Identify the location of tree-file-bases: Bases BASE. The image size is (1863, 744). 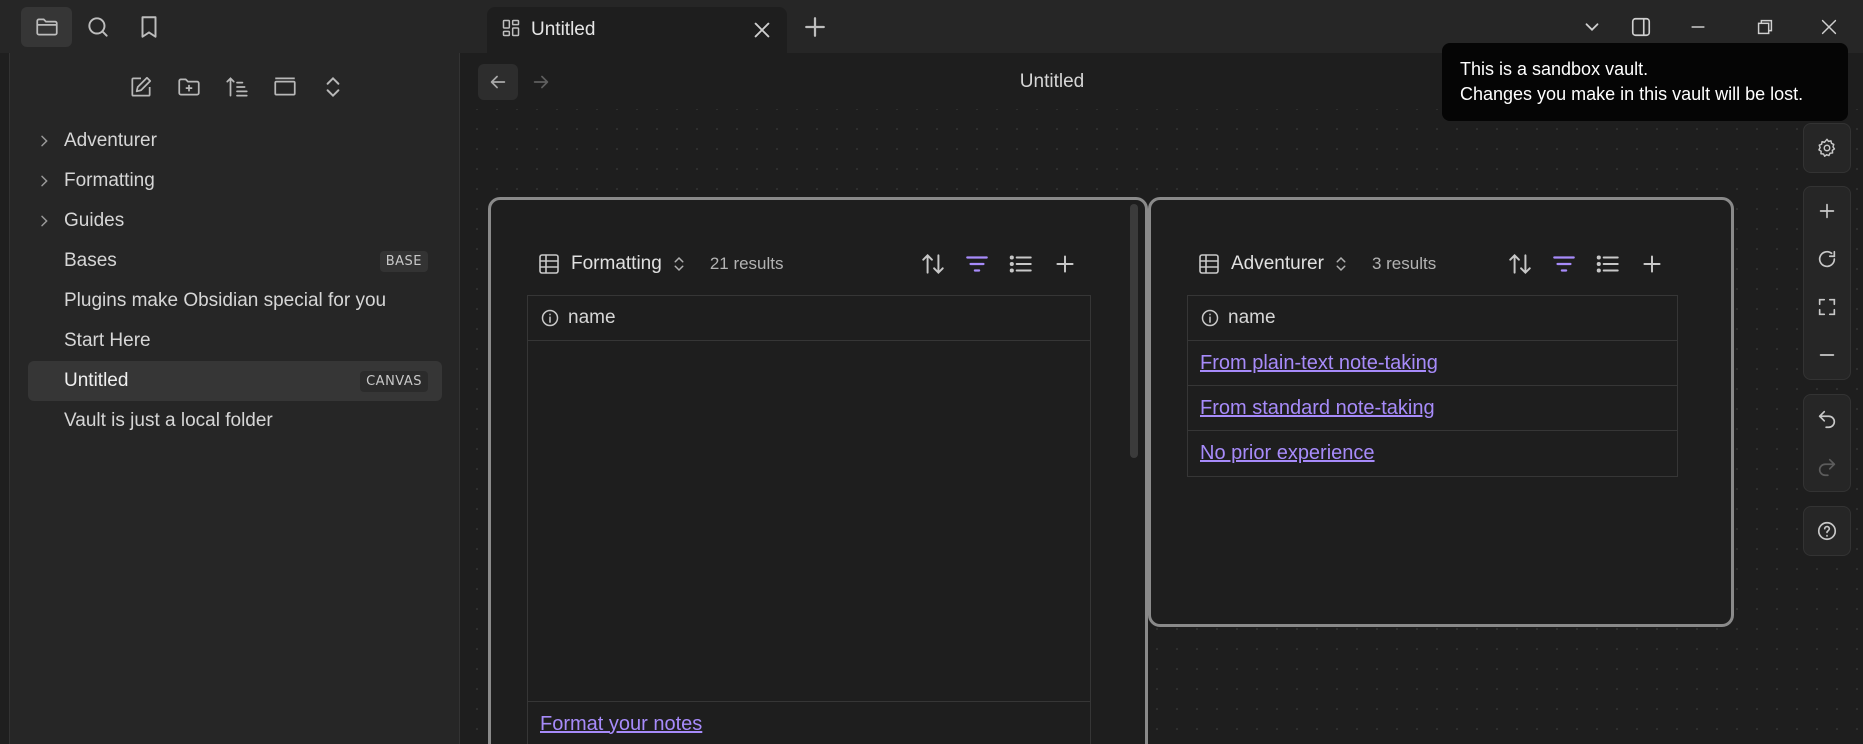
(235, 261).